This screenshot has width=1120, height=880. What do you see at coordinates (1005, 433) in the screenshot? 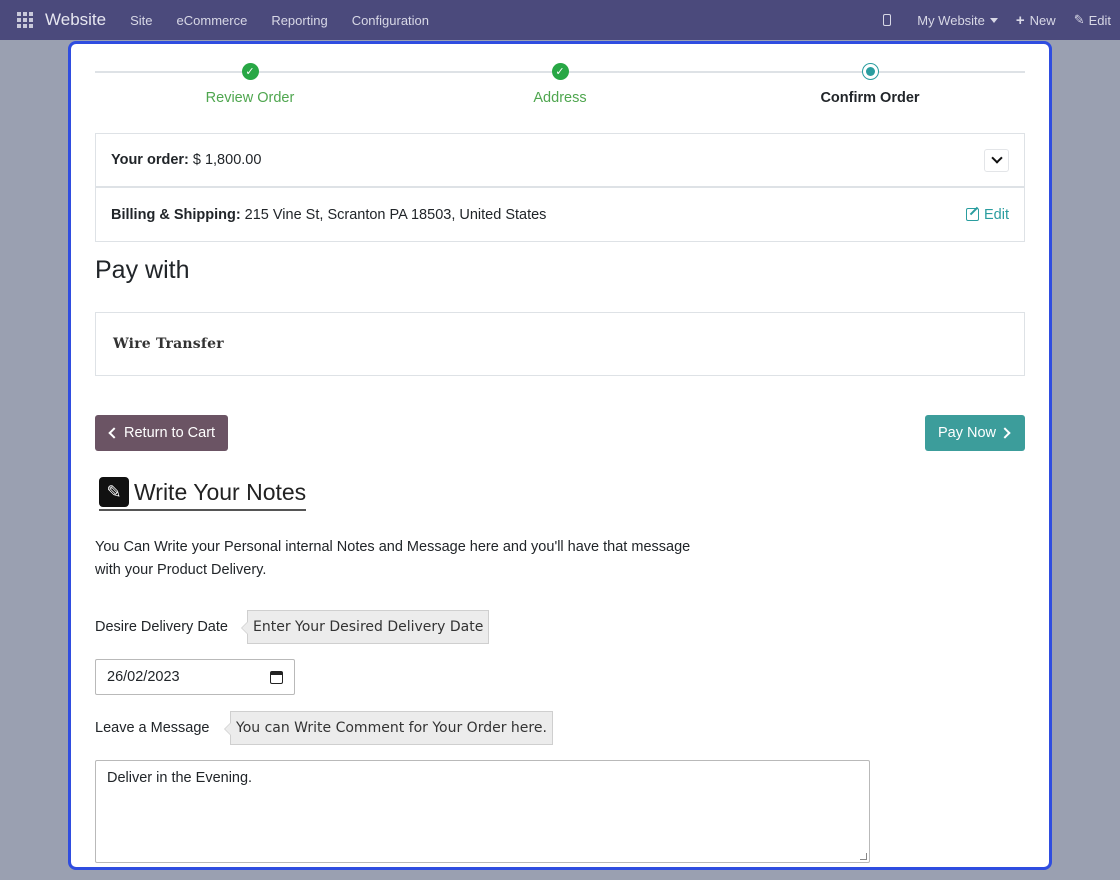
I see `chevron-right-icon` at bounding box center [1005, 433].